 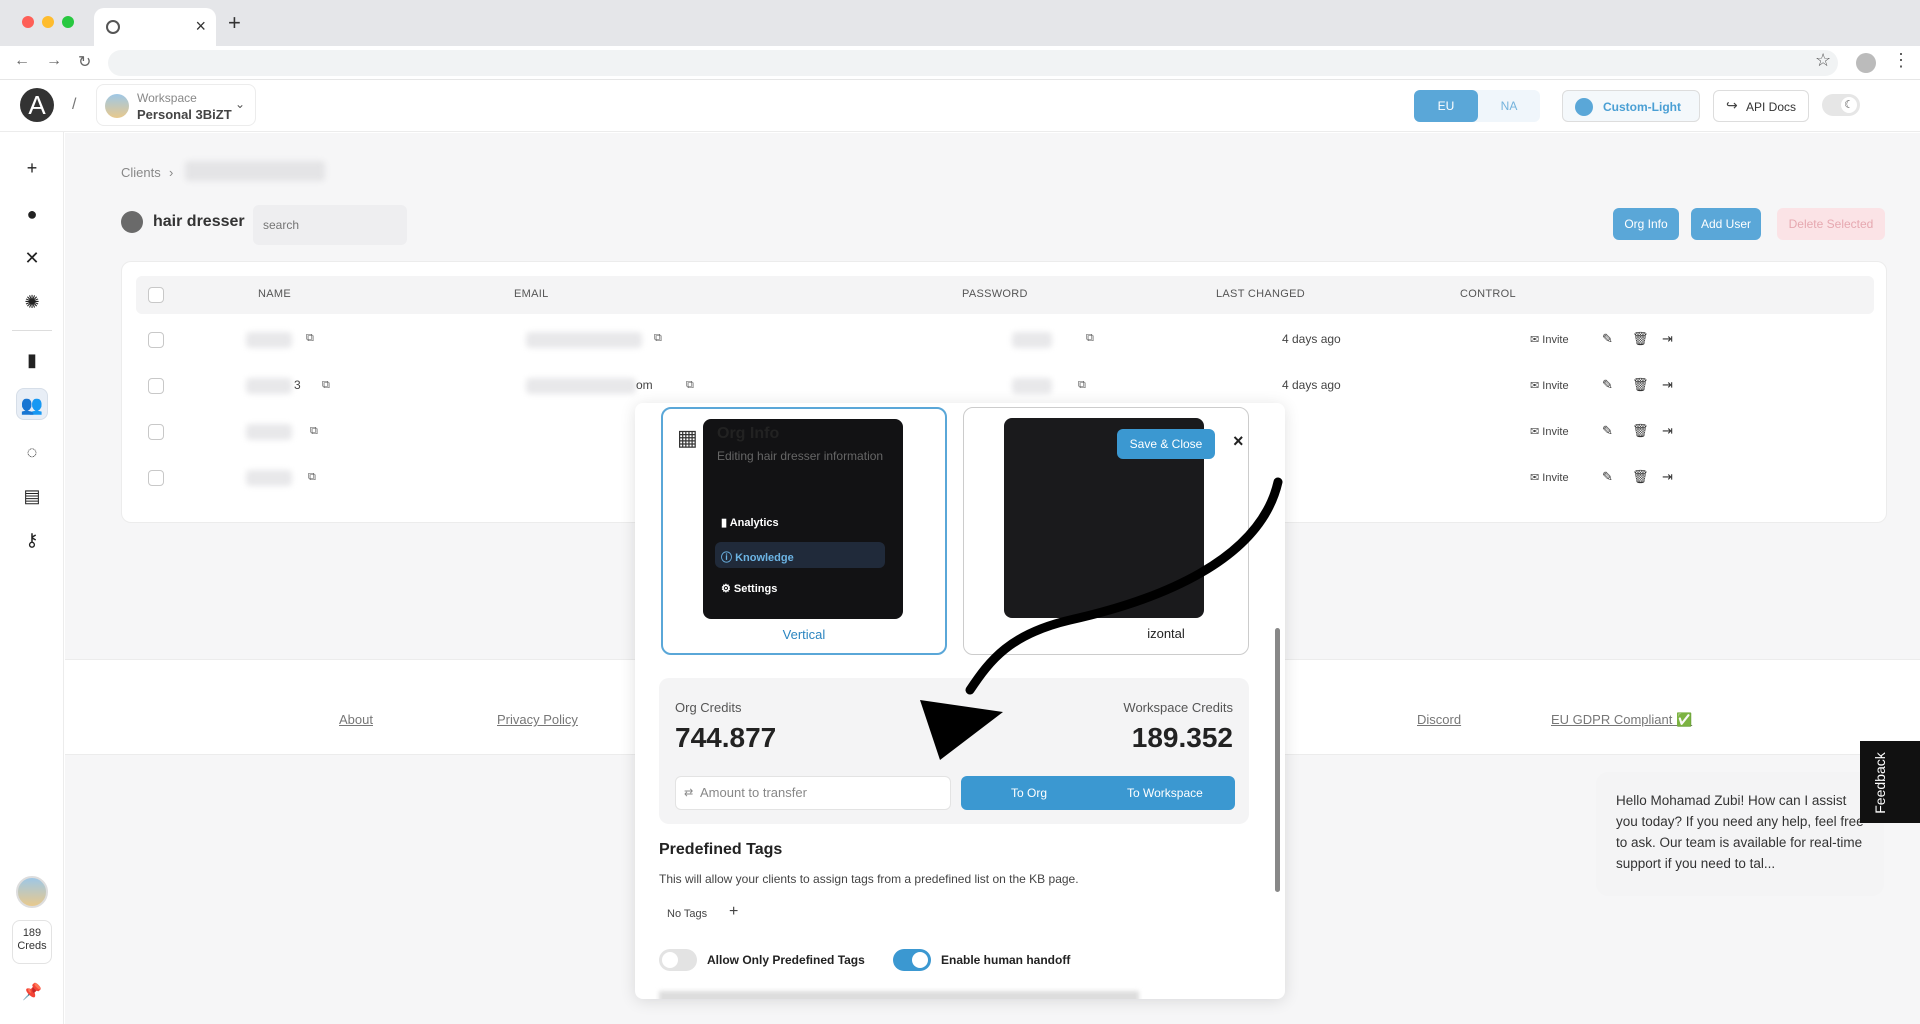 What do you see at coordinates (48, 22) in the screenshot?
I see `minimize-window-button` at bounding box center [48, 22].